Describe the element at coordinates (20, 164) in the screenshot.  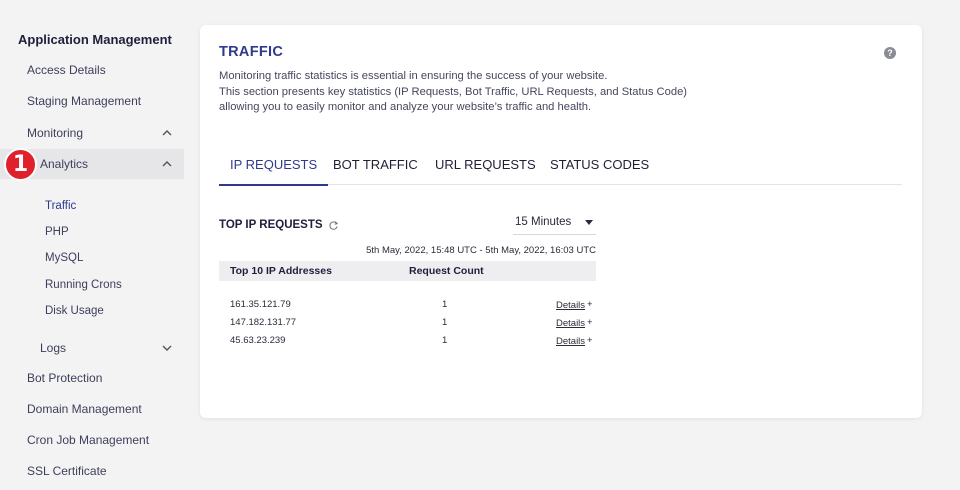
I see `step-number-badge: 1` at that location.